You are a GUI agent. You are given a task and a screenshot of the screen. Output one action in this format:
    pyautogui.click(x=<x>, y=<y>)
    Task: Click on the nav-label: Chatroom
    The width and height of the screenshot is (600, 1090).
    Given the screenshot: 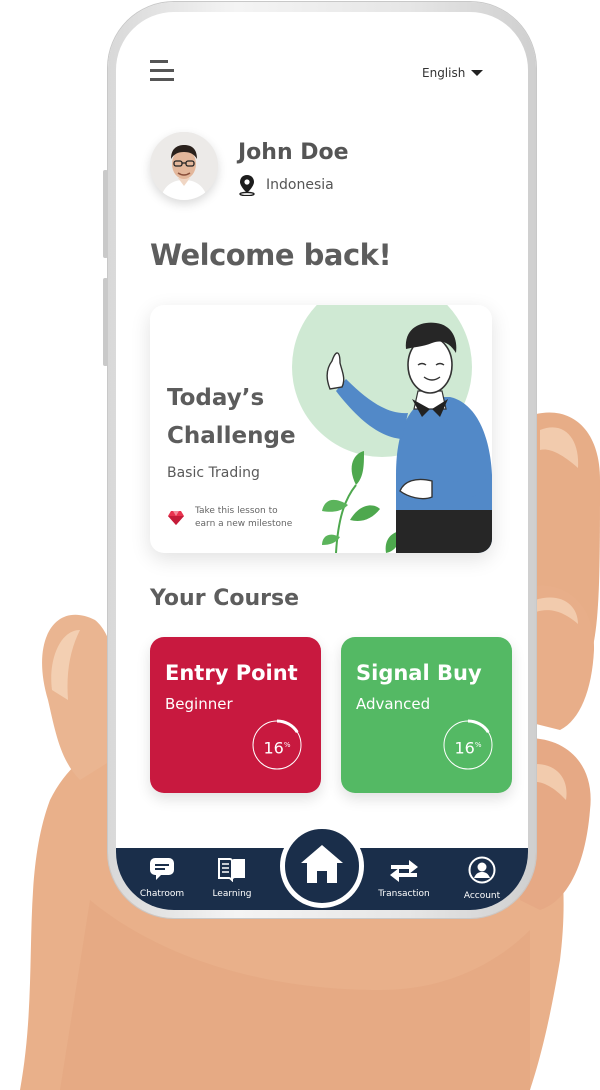 What is the action you would take?
    pyautogui.click(x=162, y=894)
    